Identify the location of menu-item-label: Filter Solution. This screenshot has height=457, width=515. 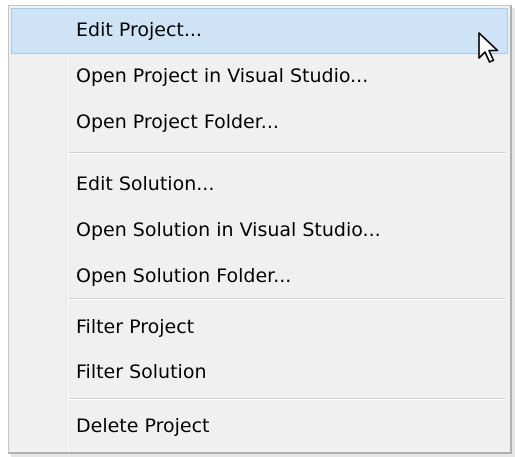
(141, 372).